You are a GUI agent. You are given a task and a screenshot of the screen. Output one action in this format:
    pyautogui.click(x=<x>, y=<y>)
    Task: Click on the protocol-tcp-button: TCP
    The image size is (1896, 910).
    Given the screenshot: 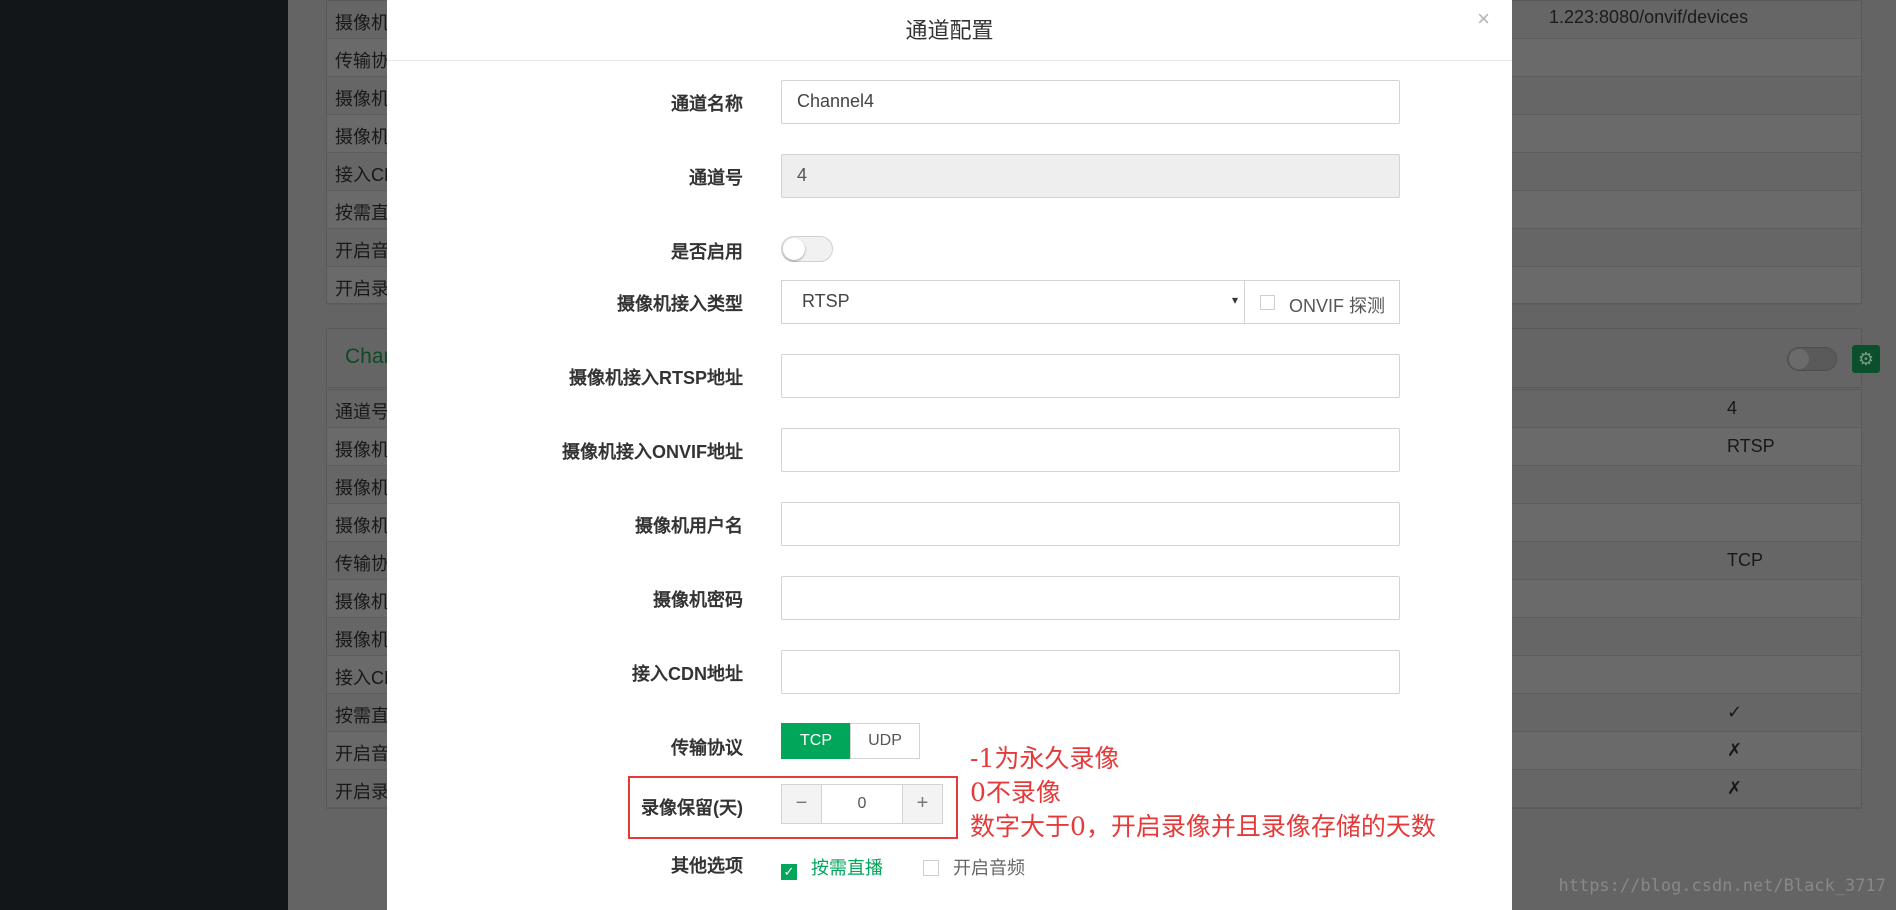 What is the action you would take?
    pyautogui.click(x=816, y=741)
    